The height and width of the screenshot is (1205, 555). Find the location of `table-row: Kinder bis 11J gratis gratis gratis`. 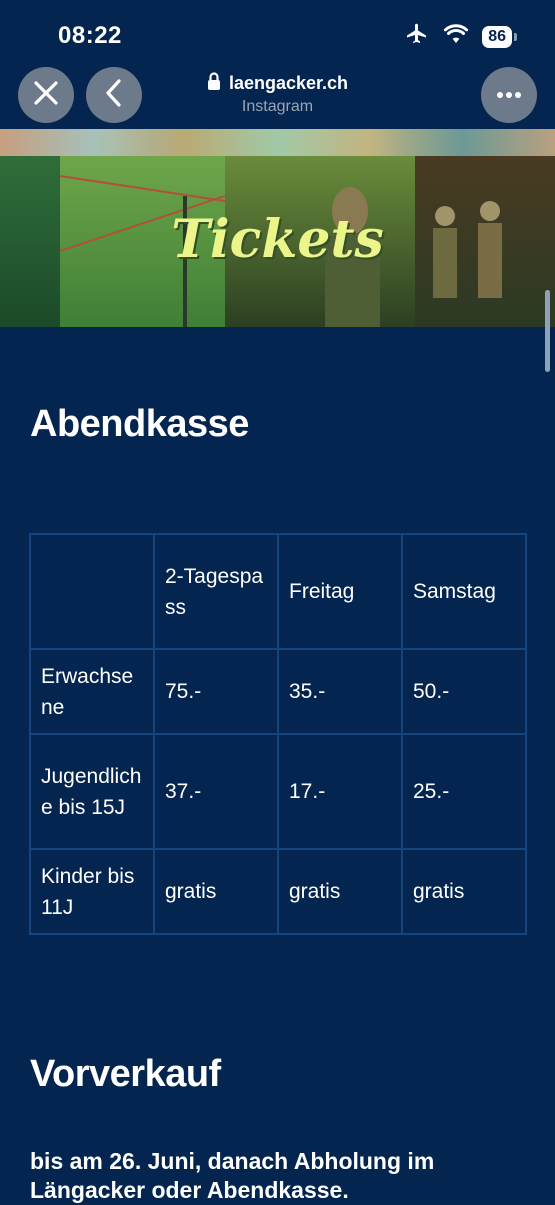

table-row: Kinder bis 11J gratis gratis gratis is located at coordinates (278, 891).